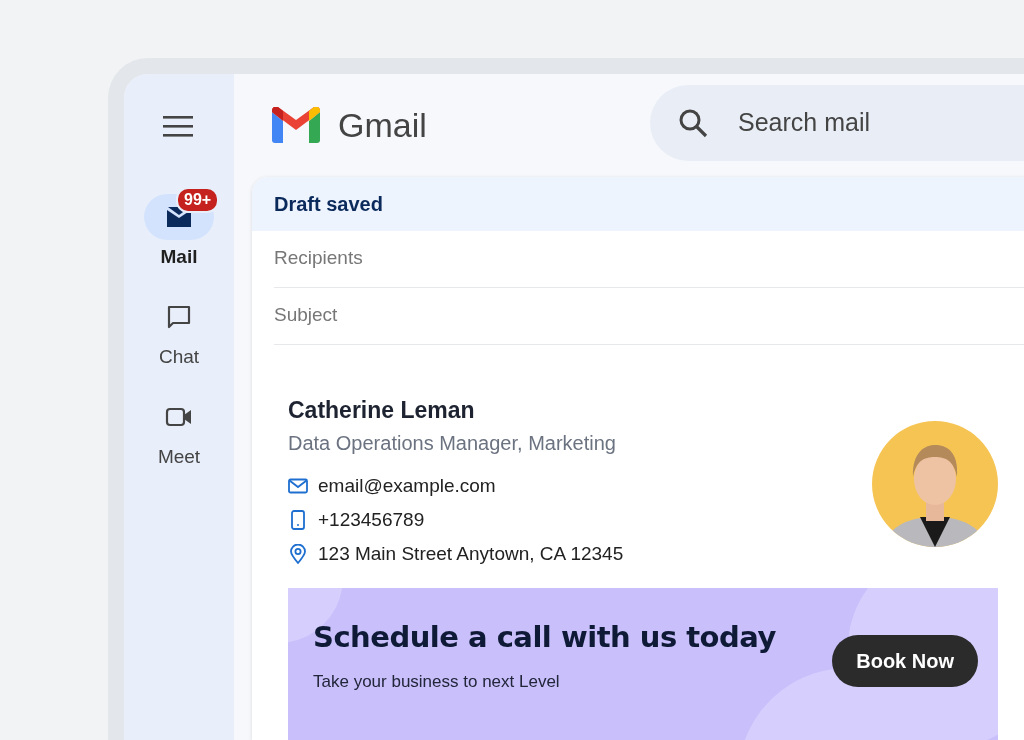 This screenshot has height=740, width=1024. I want to click on m-logo-icon, so click(296, 125).